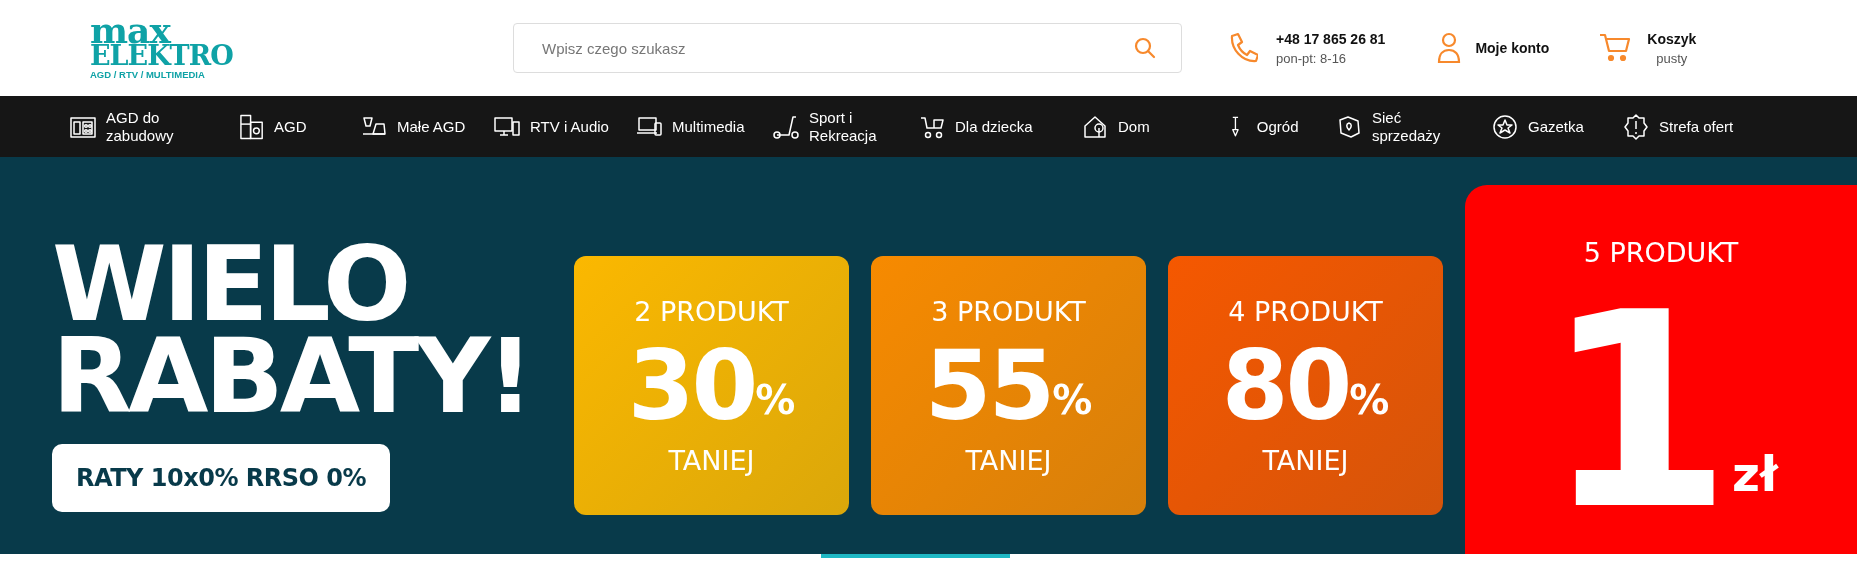 This screenshot has height=568, width=1857. Describe the element at coordinates (1417, 126) in the screenshot. I see `category-link: Sieć sprzedaży` at that location.